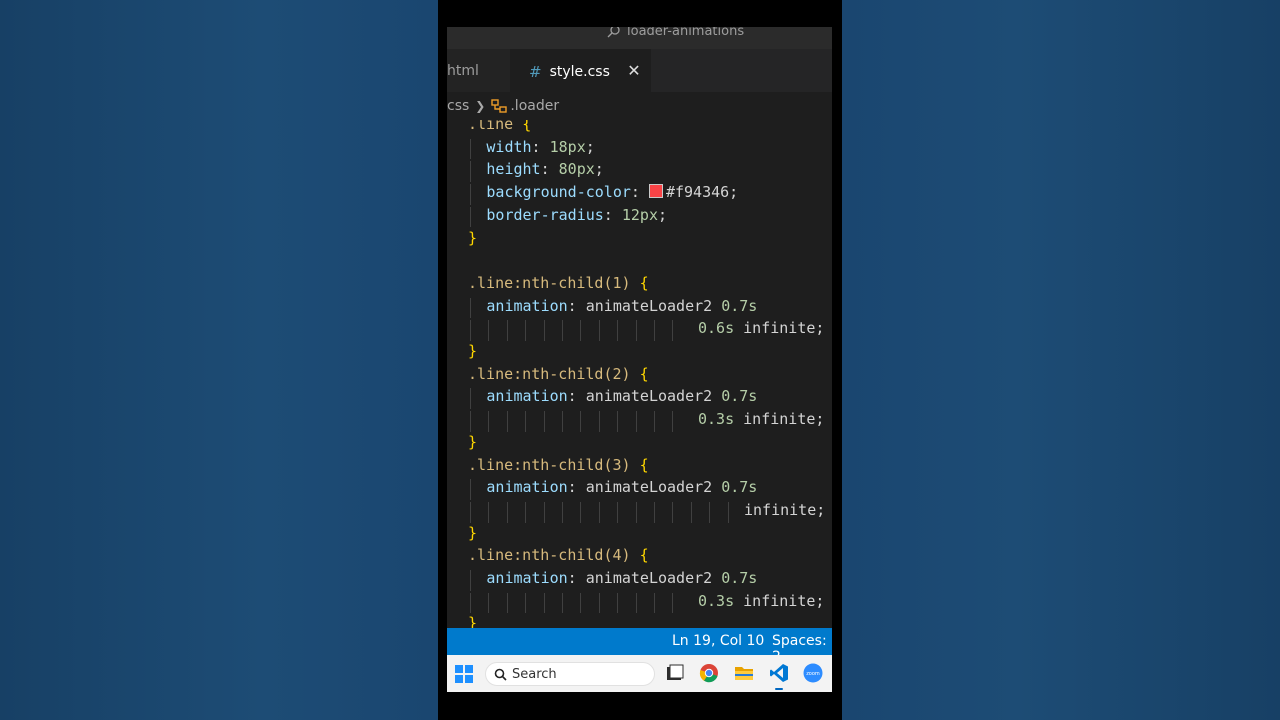 This screenshot has height=720, width=1280. Describe the element at coordinates (639, 106) in the screenshot. I see `breadcrumb: css ❯ .loader` at that location.